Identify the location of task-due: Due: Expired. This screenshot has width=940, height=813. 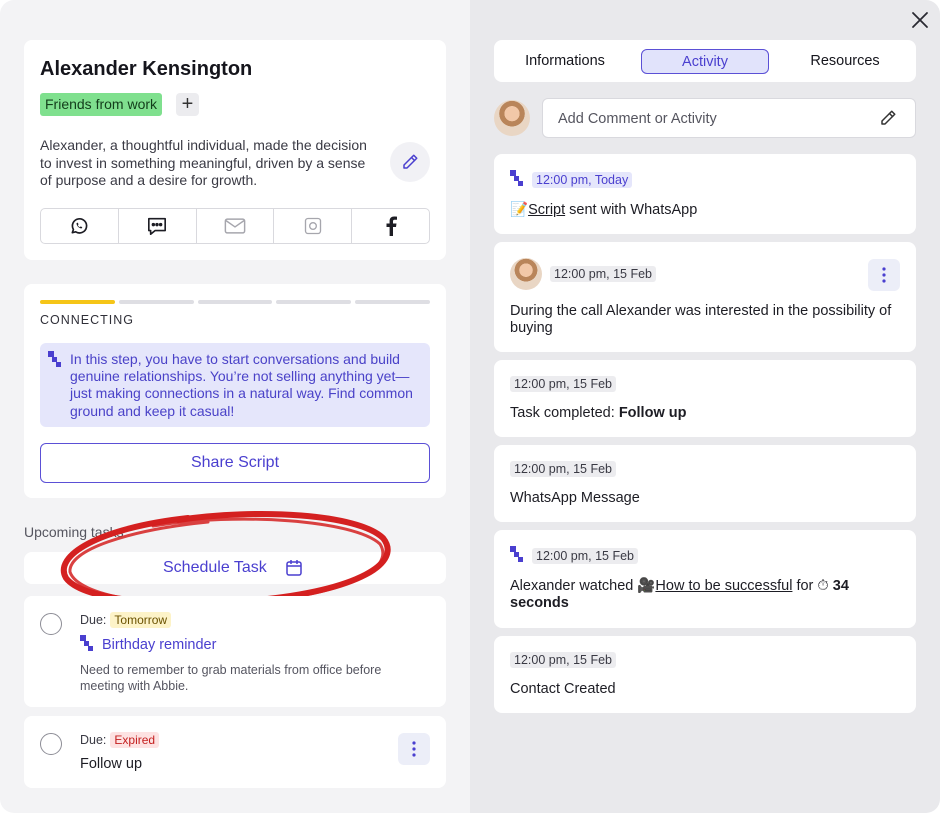
(120, 740).